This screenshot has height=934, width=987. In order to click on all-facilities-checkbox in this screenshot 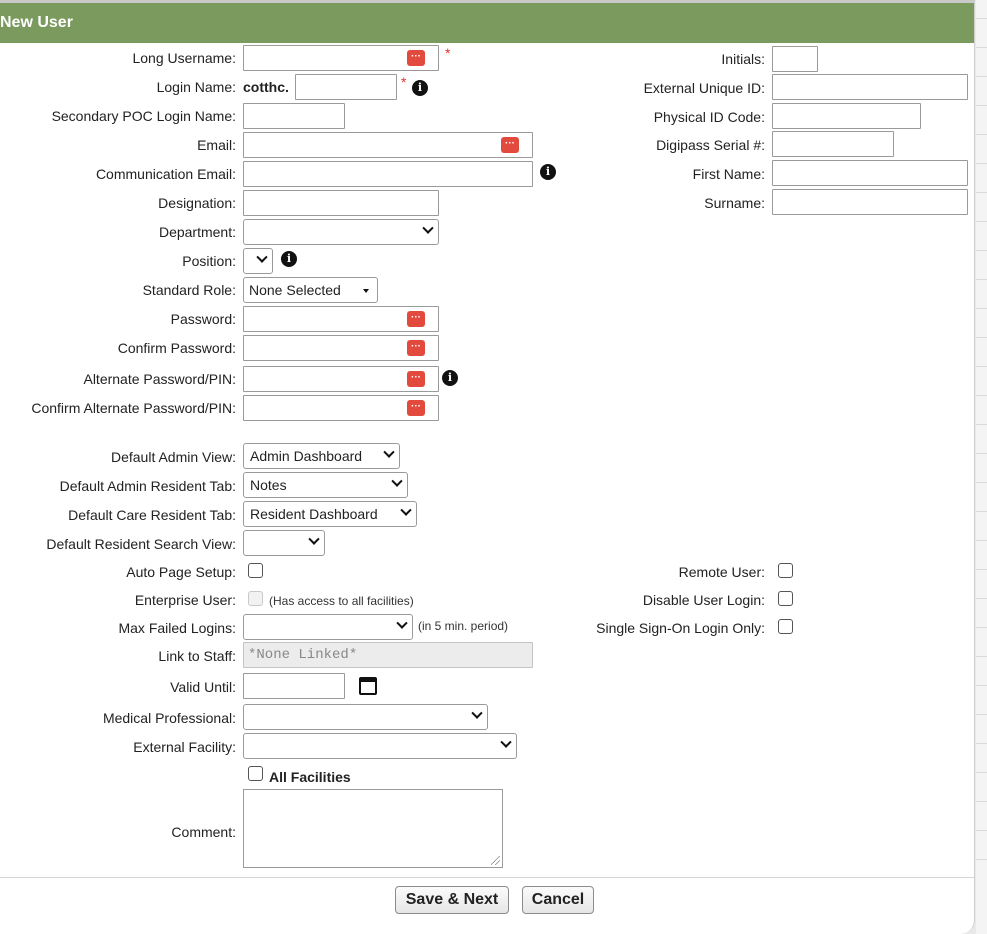, I will do `click(255, 773)`.